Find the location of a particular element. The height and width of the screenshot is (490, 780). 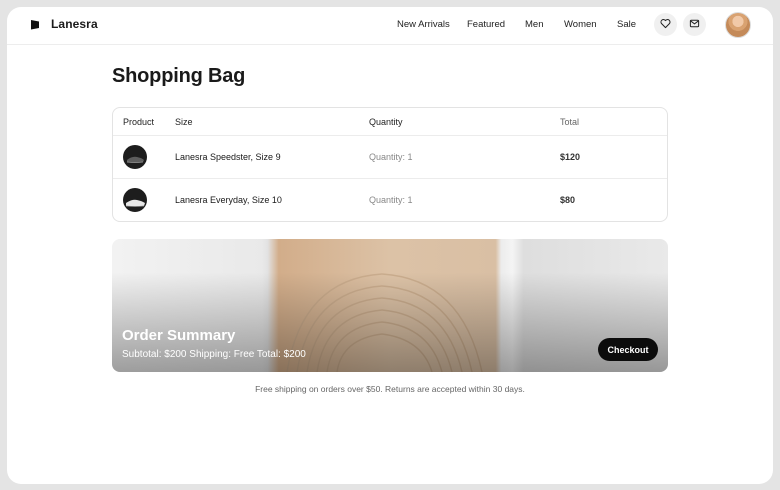

bag-button is located at coordinates (694, 24).